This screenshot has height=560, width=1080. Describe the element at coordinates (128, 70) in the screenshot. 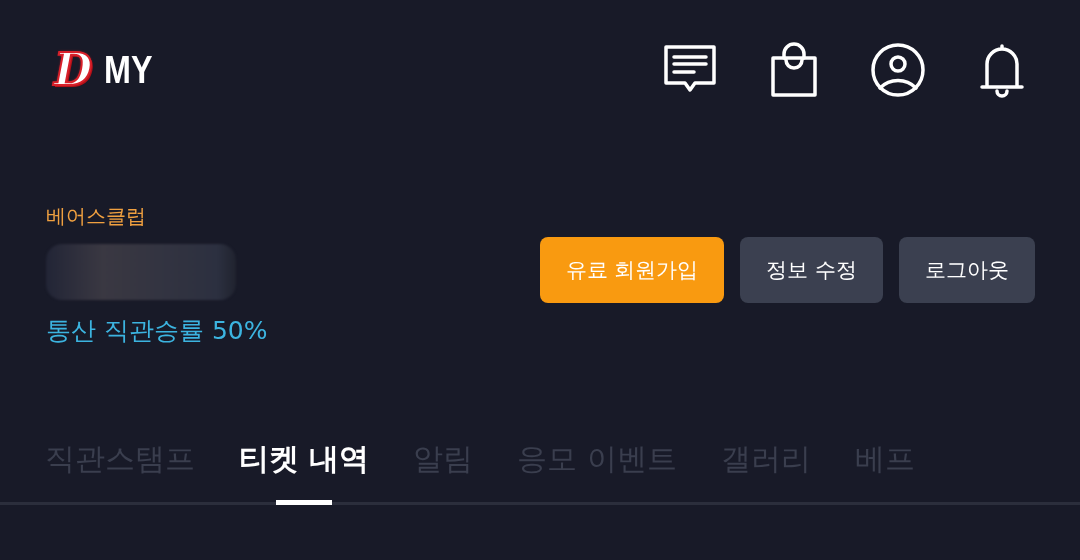

I see `page-title: MY` at that location.